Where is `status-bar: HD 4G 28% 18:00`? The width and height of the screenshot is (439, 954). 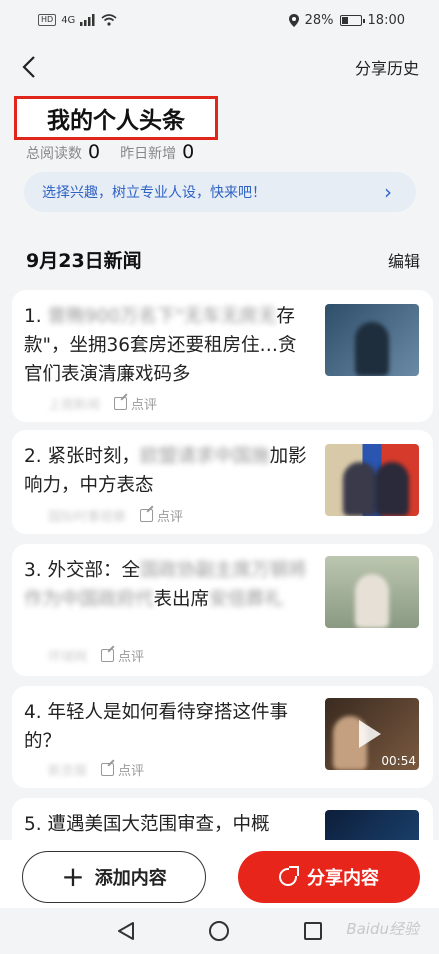
status-bar: HD 4G 28% 18:00 is located at coordinates (219, 20).